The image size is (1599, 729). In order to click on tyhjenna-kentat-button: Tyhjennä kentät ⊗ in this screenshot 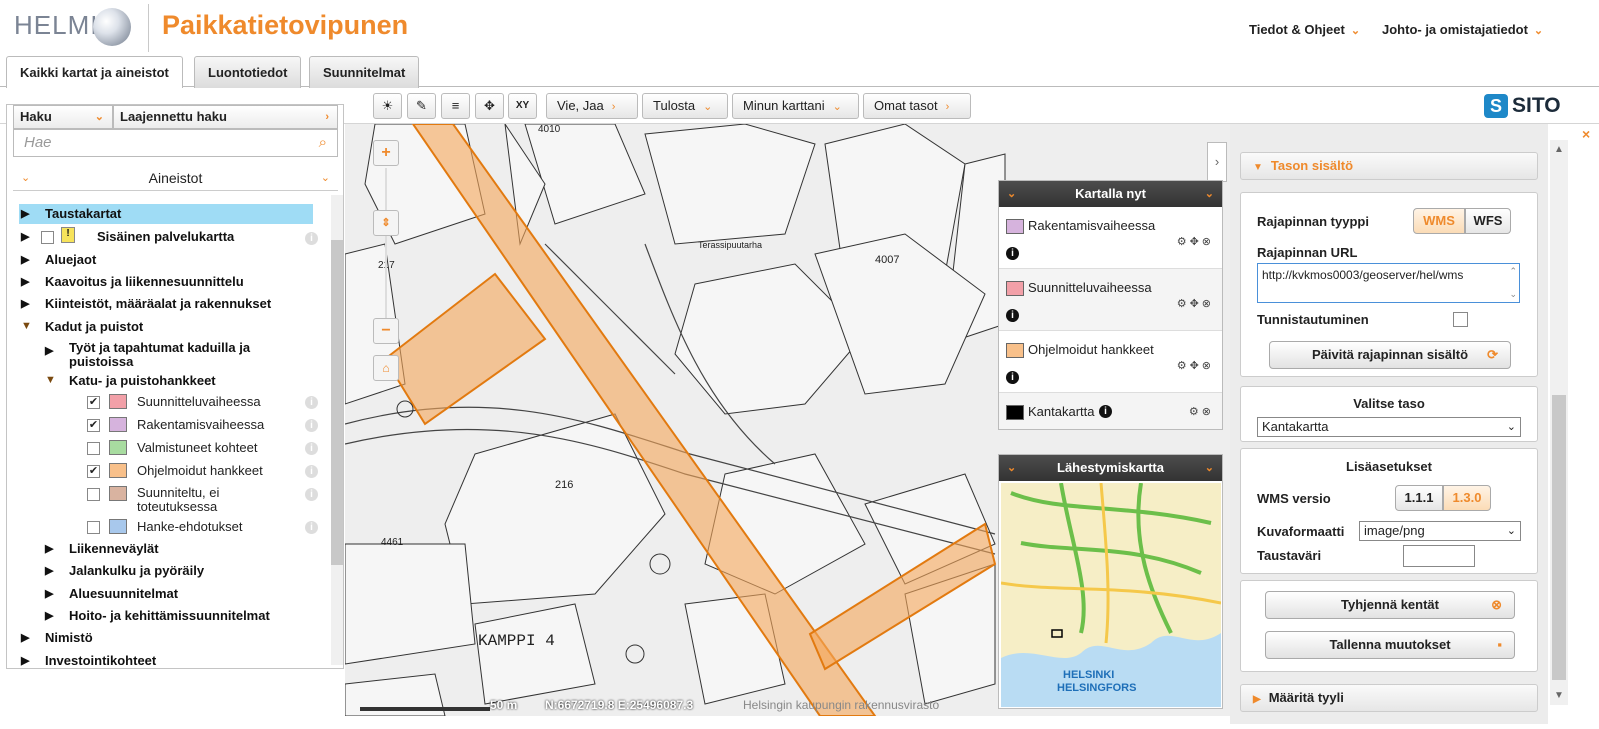, I will do `click(1390, 605)`.